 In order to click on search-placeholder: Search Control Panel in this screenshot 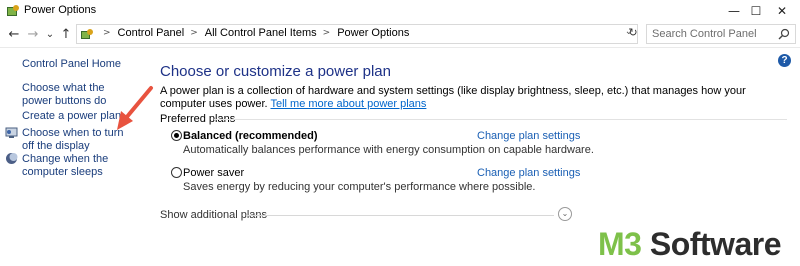, I will do `click(704, 34)`.